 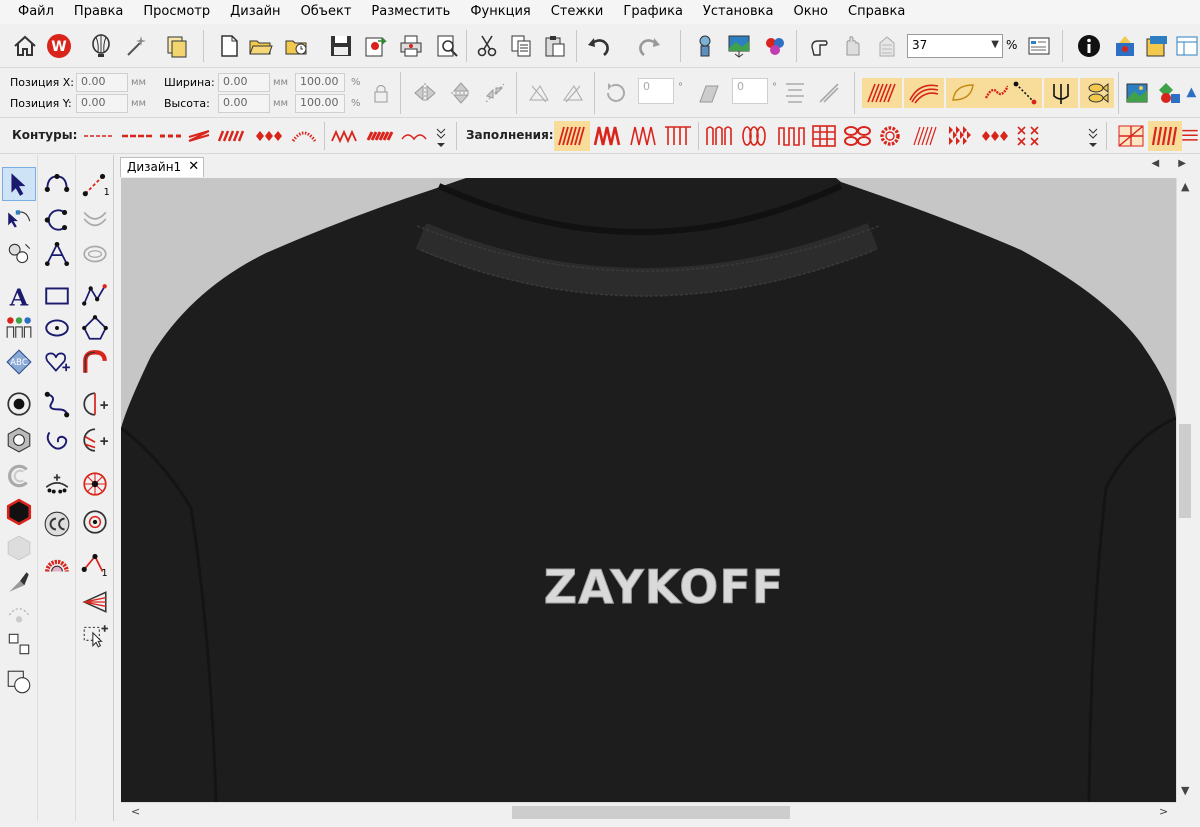 I want to click on horizontal-scrollbar: < >, so click(x=648, y=811).